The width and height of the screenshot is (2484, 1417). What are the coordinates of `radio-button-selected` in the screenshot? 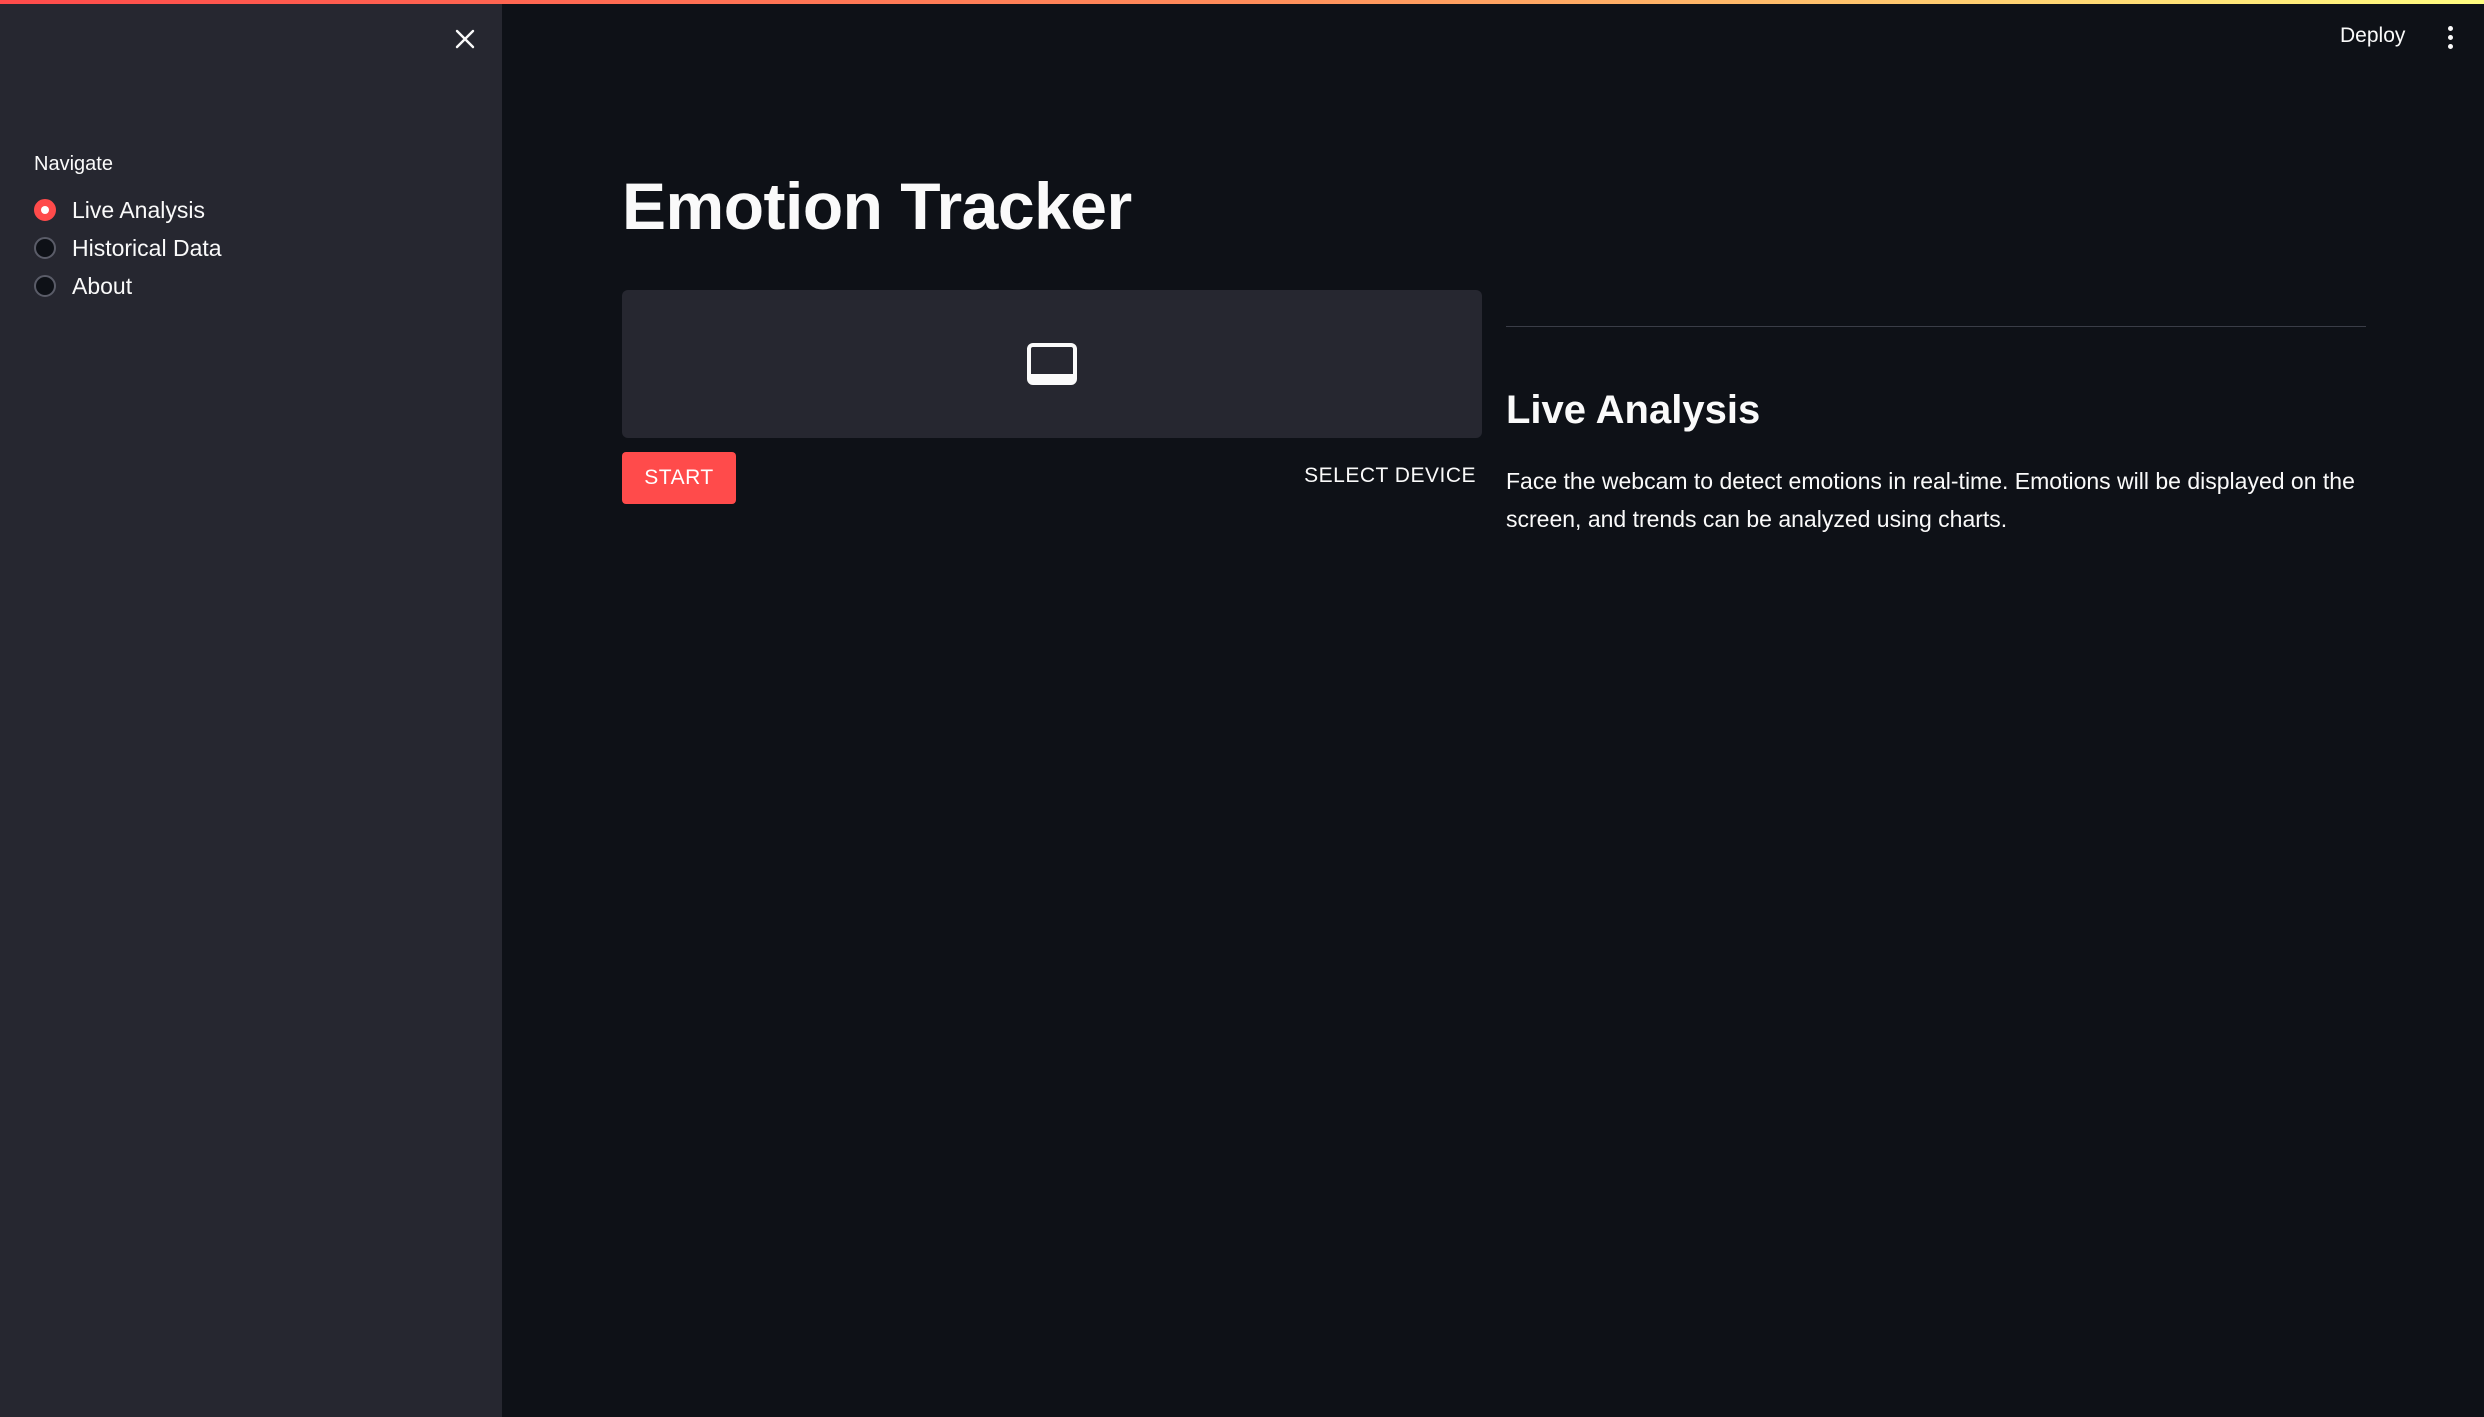 It's located at (45, 210).